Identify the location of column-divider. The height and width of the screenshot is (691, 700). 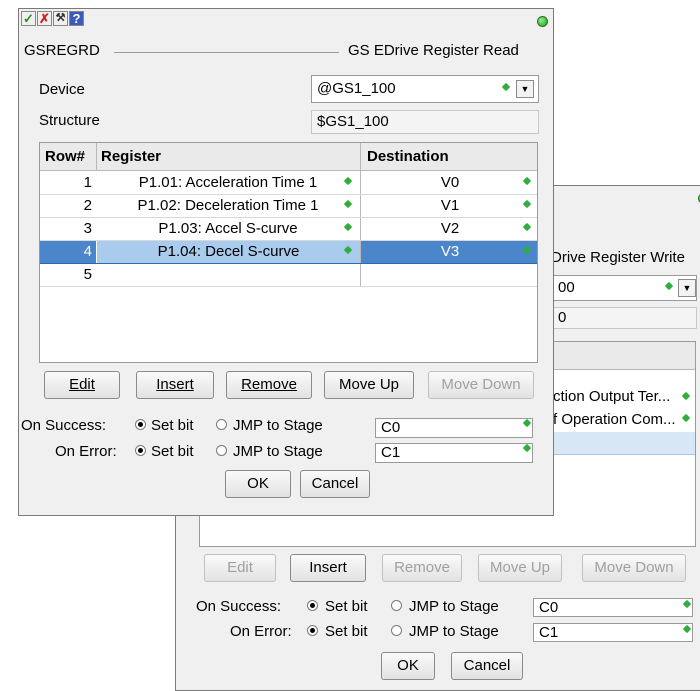
(96, 157).